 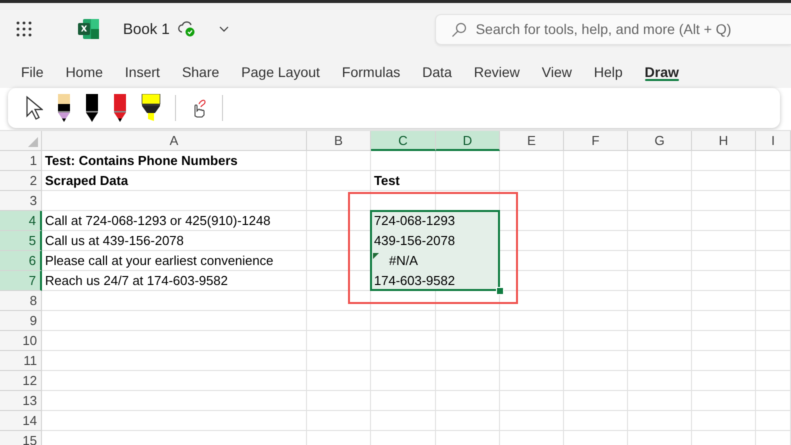 What do you see at coordinates (21, 401) in the screenshot?
I see `row-header: 13` at bounding box center [21, 401].